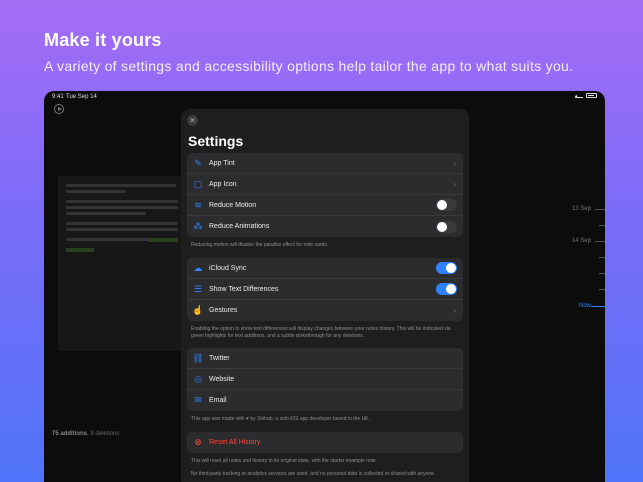  Describe the element at coordinates (198, 267) in the screenshot. I see `cloud-icon: ☁` at that location.